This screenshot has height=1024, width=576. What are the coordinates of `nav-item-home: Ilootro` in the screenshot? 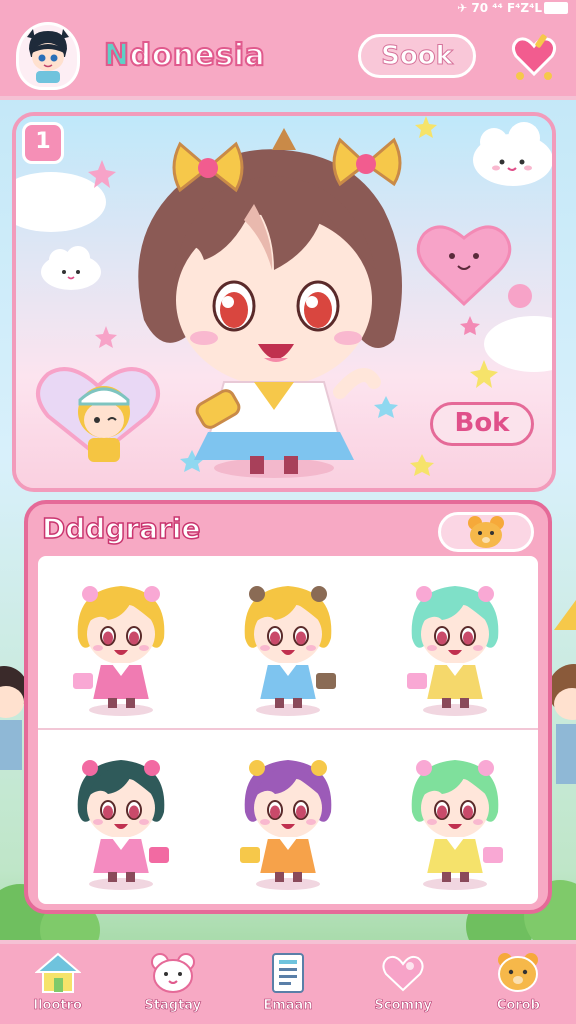 It's located at (58, 981).